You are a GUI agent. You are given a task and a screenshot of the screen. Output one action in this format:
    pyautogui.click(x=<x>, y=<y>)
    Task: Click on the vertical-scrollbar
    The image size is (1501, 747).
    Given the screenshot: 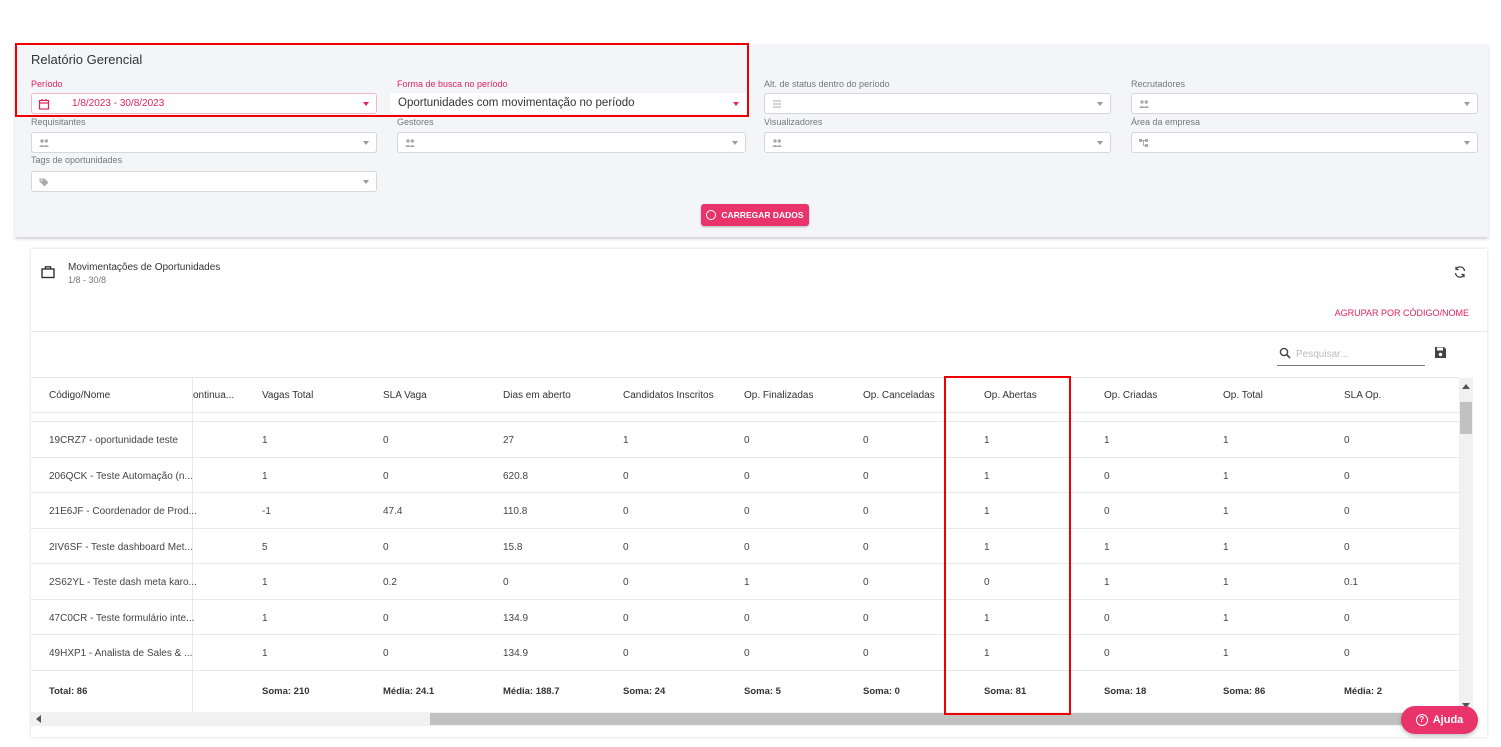 What is the action you would take?
    pyautogui.click(x=1466, y=545)
    